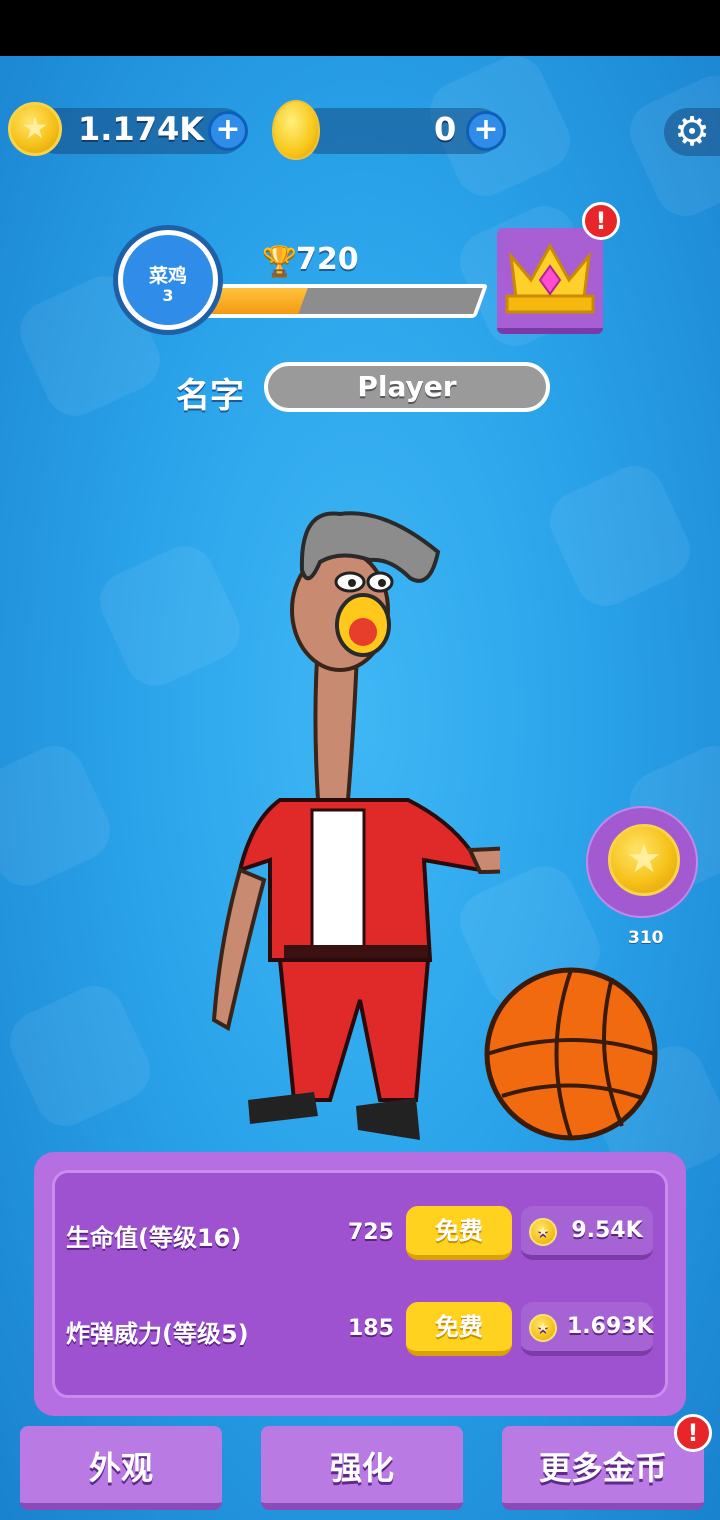 This screenshot has height=1520, width=720. I want to click on health-free-button: 免费, so click(459, 1233).